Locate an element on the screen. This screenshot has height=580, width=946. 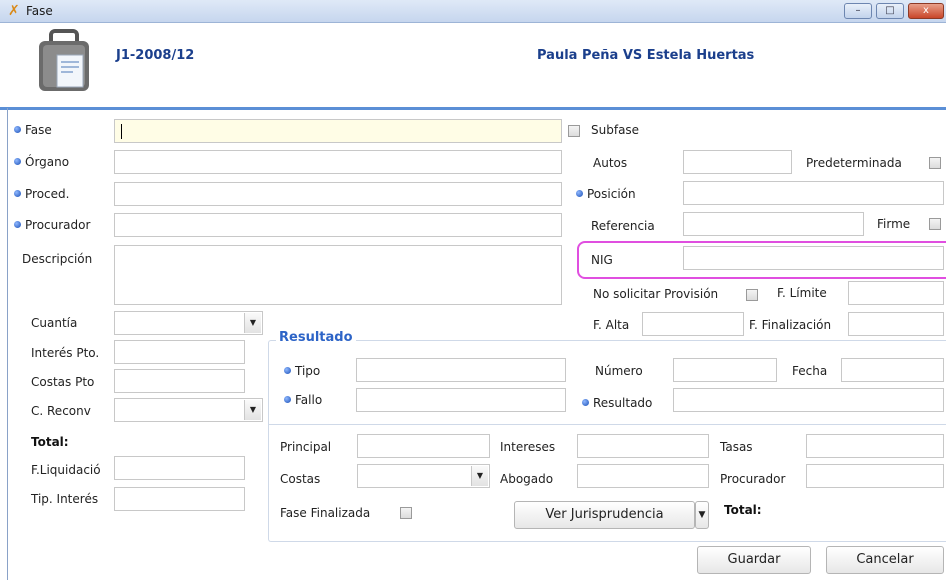
cancel-button: Cancelar is located at coordinates (885, 560).